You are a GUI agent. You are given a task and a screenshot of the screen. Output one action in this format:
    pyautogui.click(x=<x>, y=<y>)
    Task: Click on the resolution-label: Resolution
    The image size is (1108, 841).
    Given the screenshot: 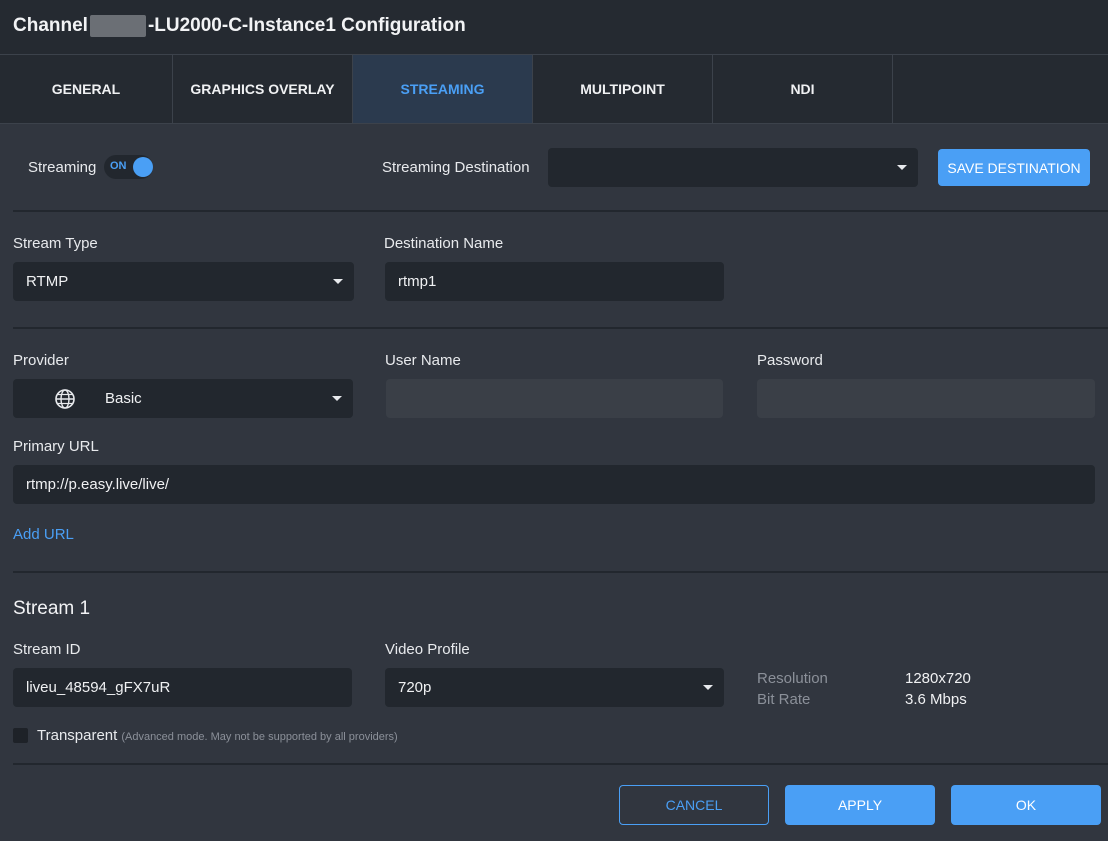 What is the action you would take?
    pyautogui.click(x=792, y=678)
    